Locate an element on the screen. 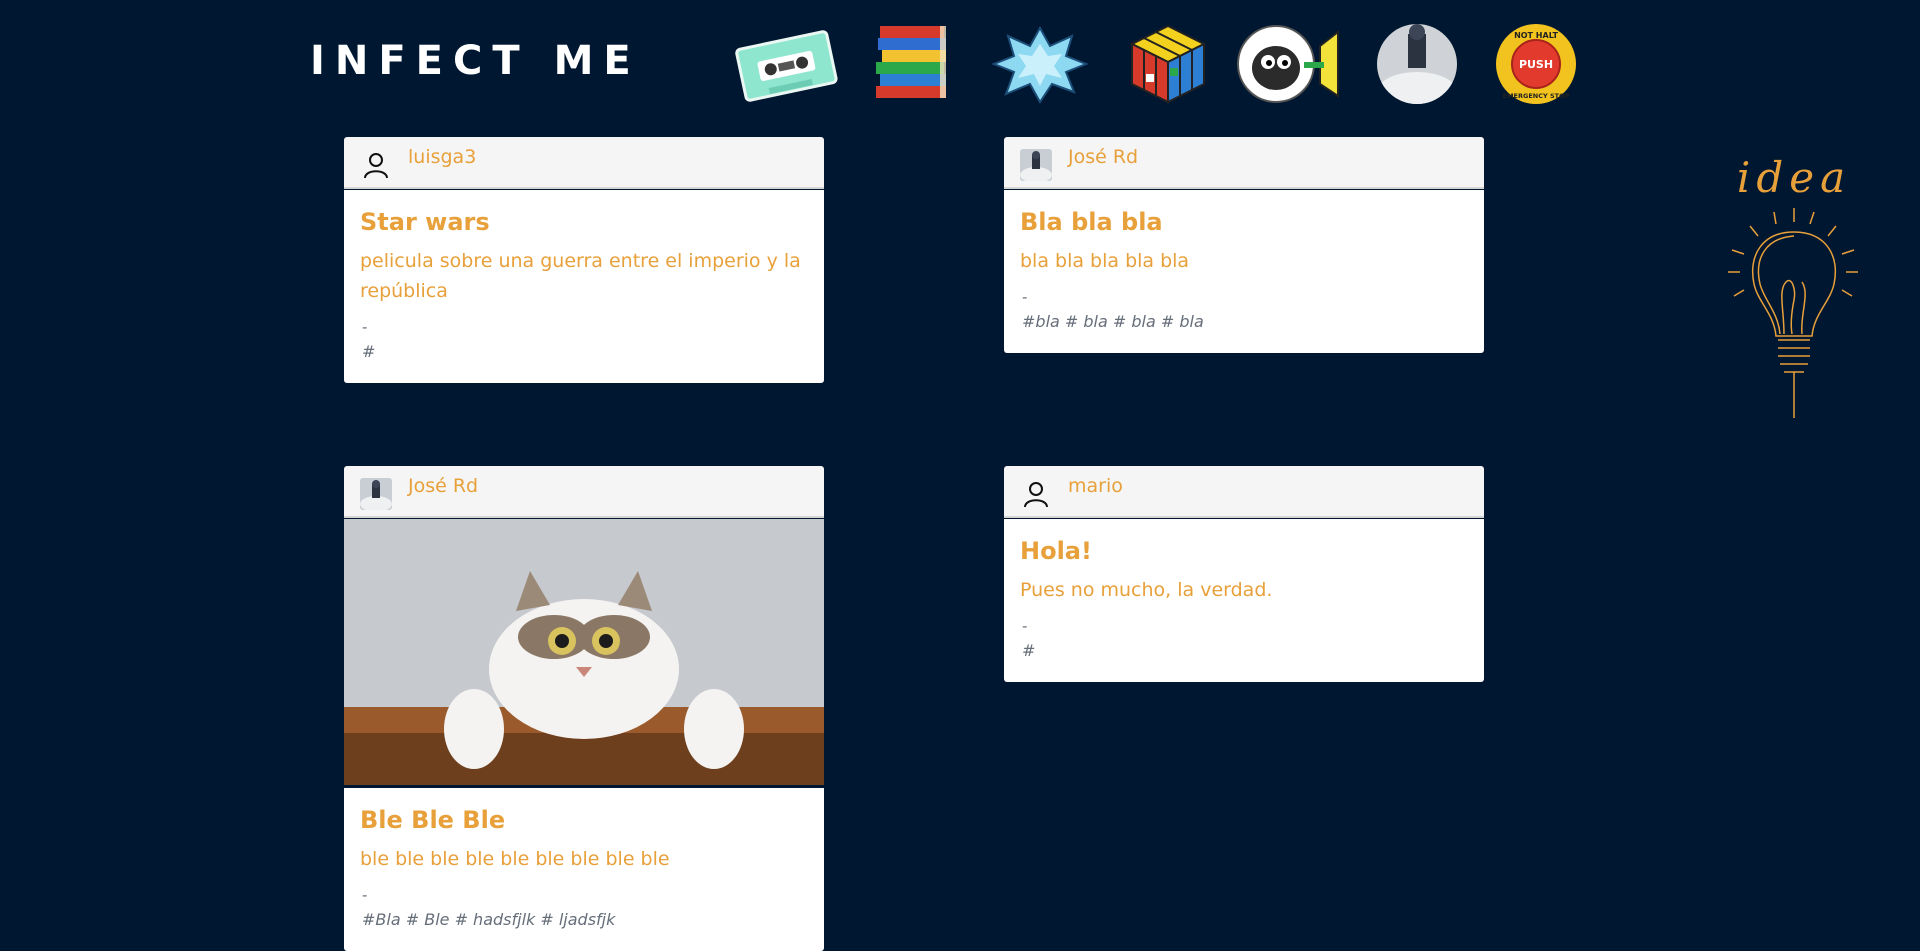 Image resolution: width=1920 pixels, height=951 pixels. post-text: ble ble ble ble ble ble ble ble ble is located at coordinates (515, 859).